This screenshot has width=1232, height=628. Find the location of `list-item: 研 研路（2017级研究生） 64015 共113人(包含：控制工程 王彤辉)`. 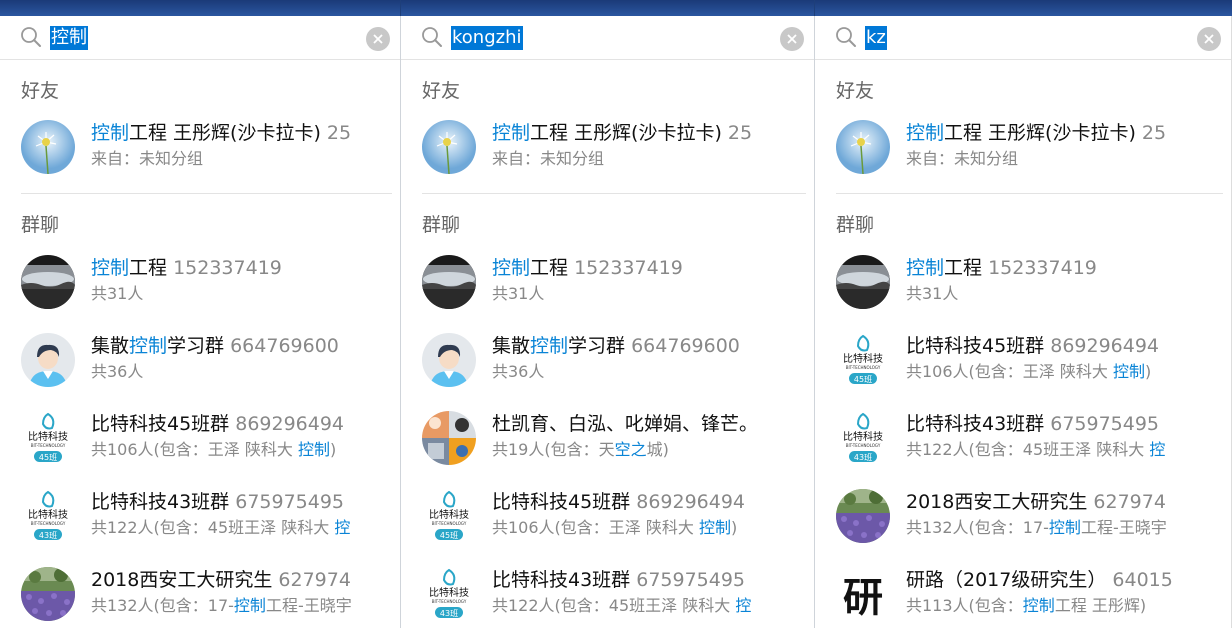

list-item: 研 研路（2017级研究生） 64015 共113人(包含：控制工程 王彤辉) is located at coordinates (1023, 593).